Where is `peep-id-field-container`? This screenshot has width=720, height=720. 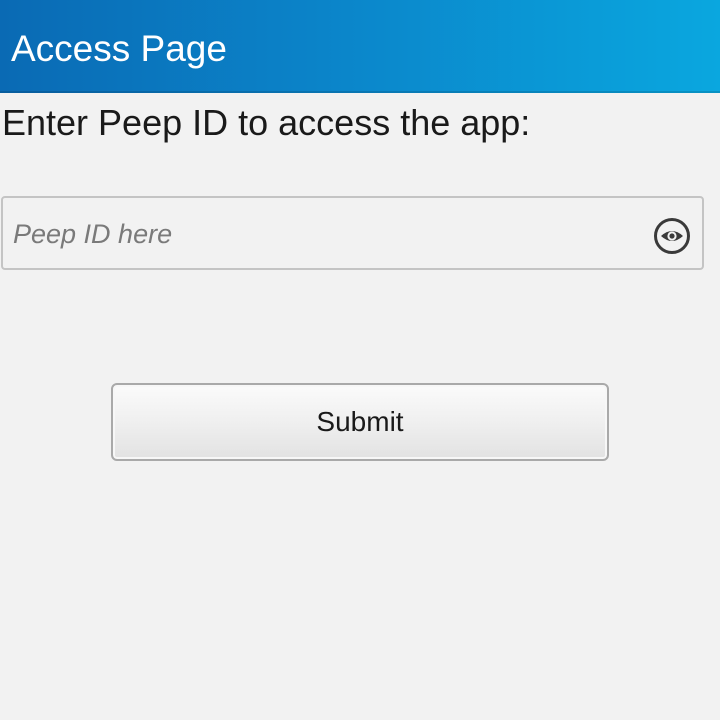
peep-id-field-container is located at coordinates (352, 233).